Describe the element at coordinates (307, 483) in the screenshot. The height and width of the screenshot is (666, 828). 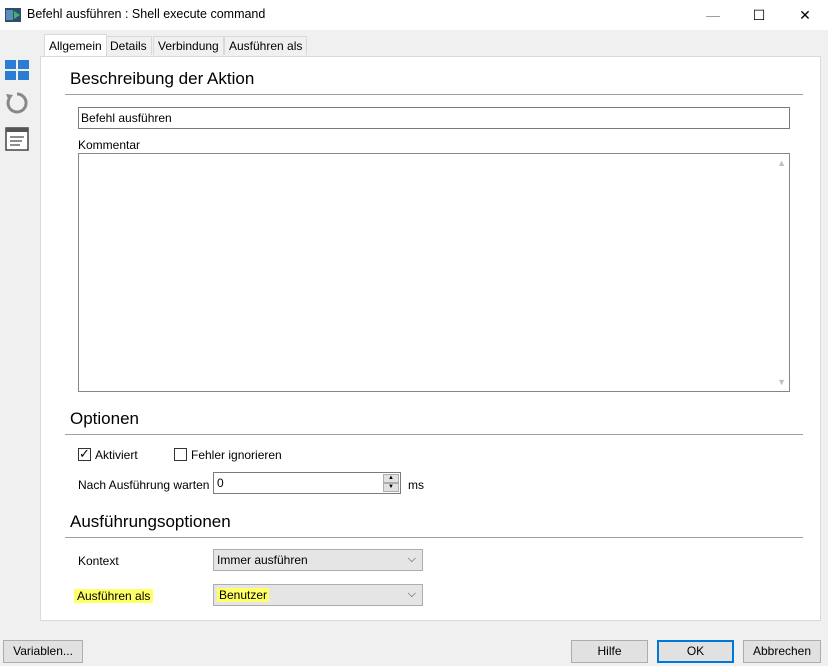
I see `wait-stepper: 0 ▲ ▼` at that location.